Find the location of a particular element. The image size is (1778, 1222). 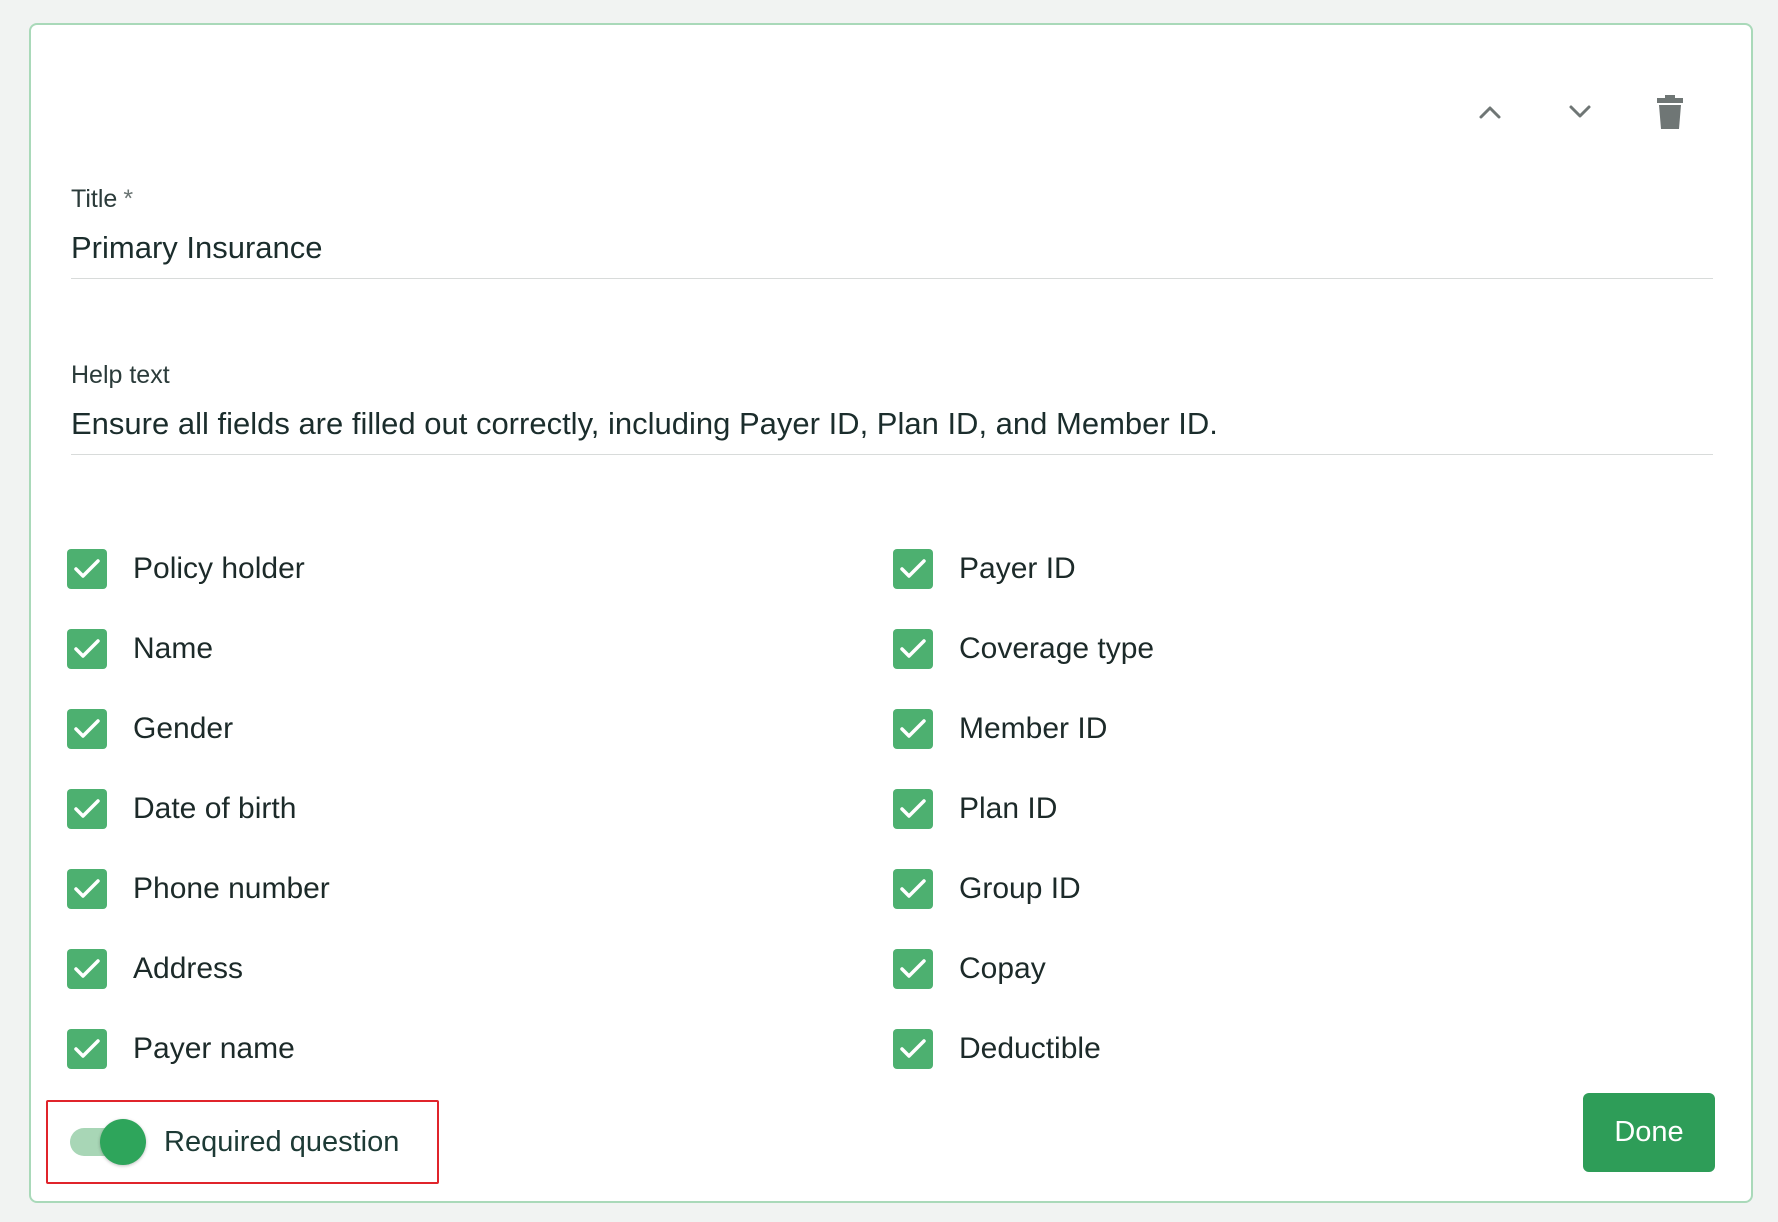

move-up-button is located at coordinates (1490, 112).